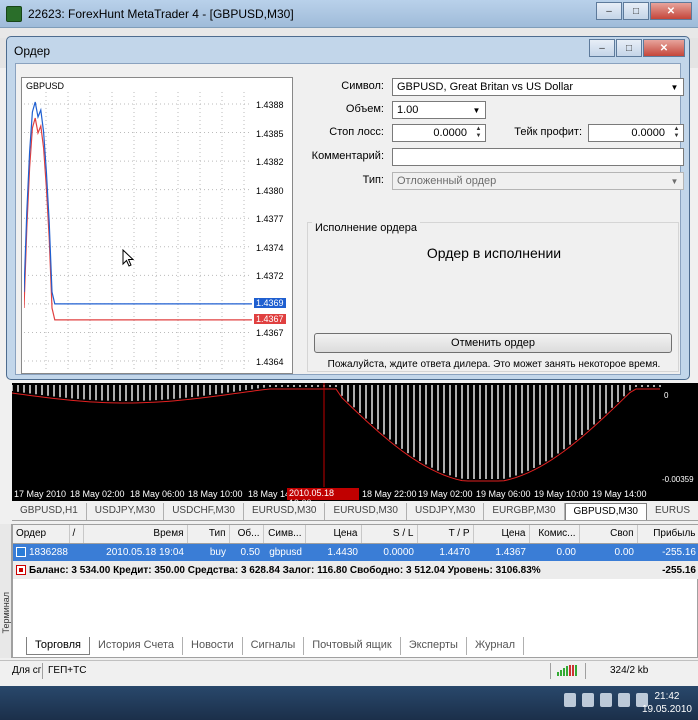 The image size is (698, 720). Describe the element at coordinates (213, 646) in the screenshot. I see `tab-news: Новости` at that location.